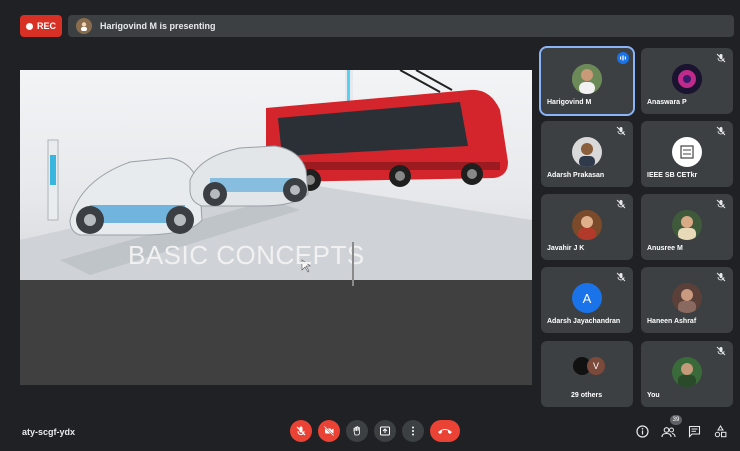 The image size is (740, 451). I want to click on participant-name: Adarsh Jayachandran, so click(584, 321).